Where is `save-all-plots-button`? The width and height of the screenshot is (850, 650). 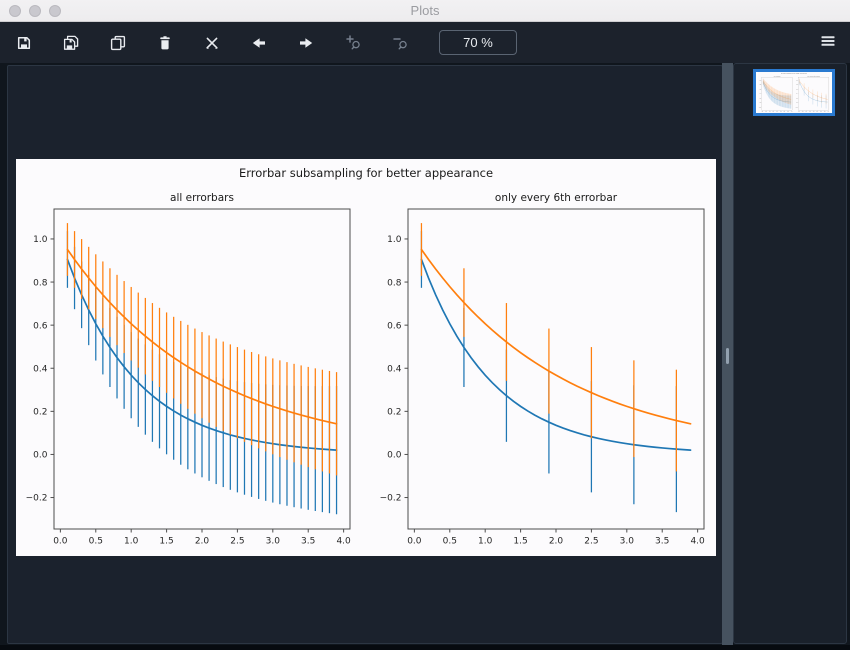
save-all-plots-button is located at coordinates (71, 43).